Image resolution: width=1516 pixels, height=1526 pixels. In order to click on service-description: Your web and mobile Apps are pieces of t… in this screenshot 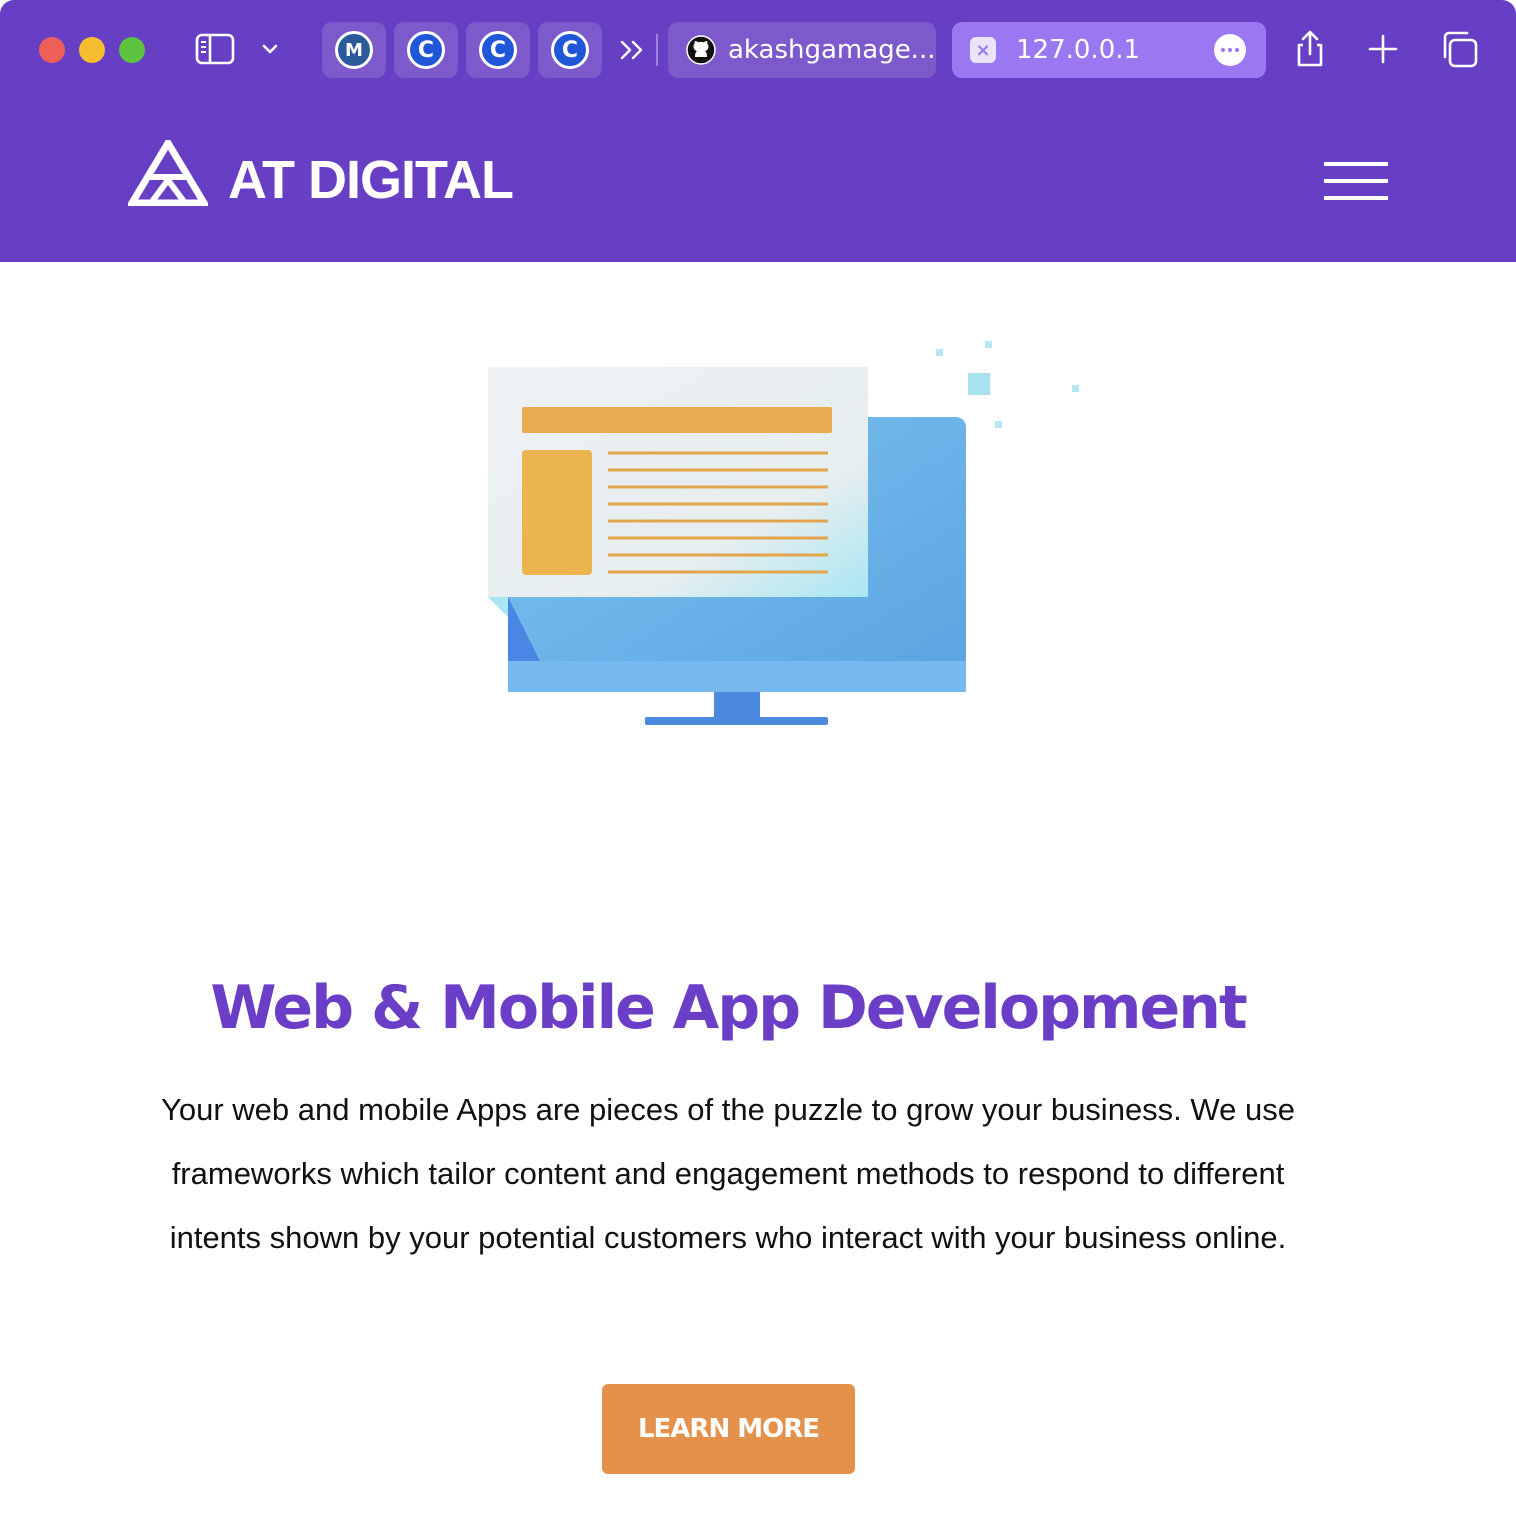, I will do `click(728, 1173)`.